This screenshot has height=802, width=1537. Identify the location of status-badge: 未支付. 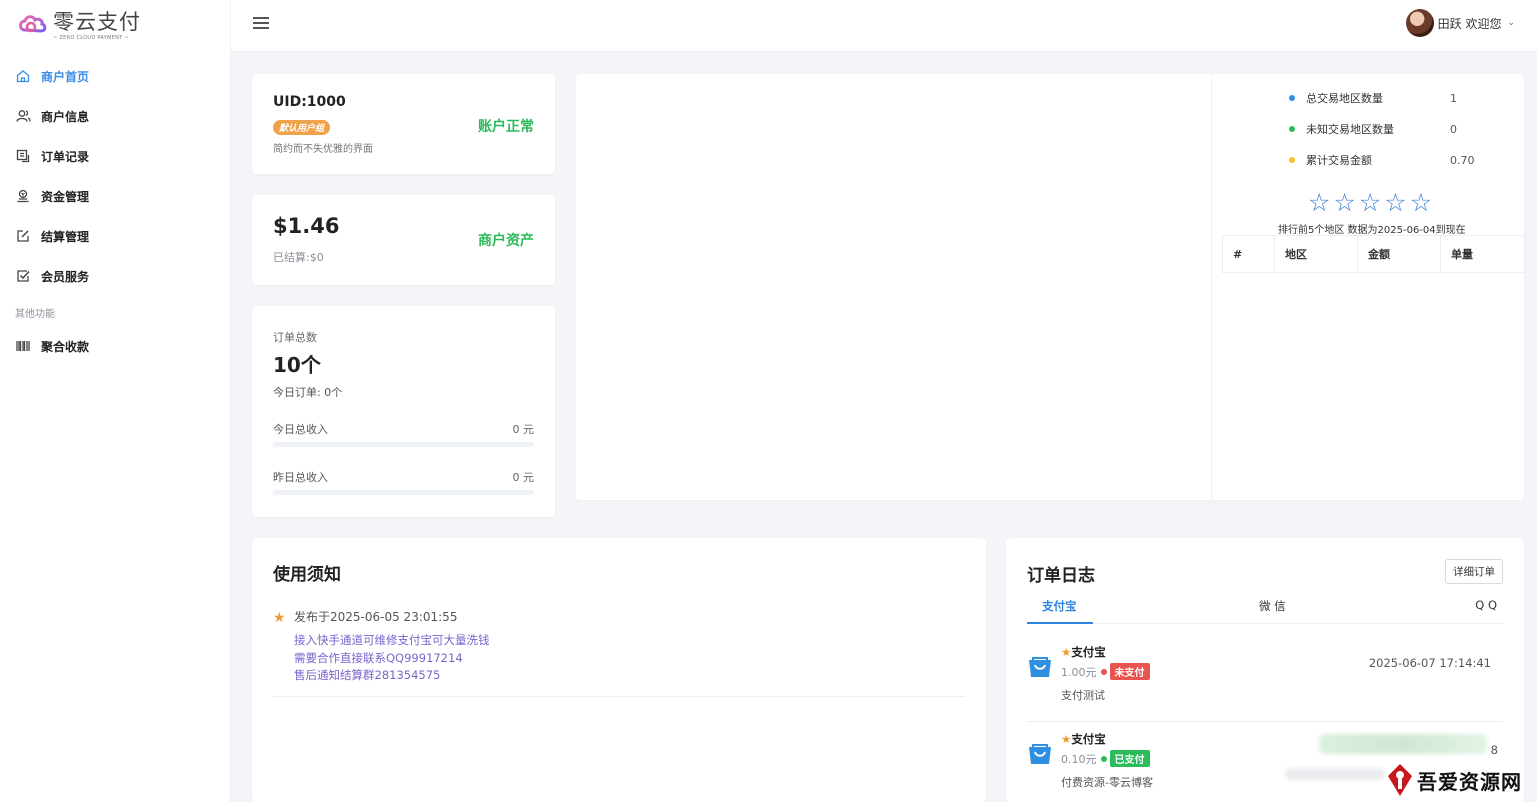
(1129, 671).